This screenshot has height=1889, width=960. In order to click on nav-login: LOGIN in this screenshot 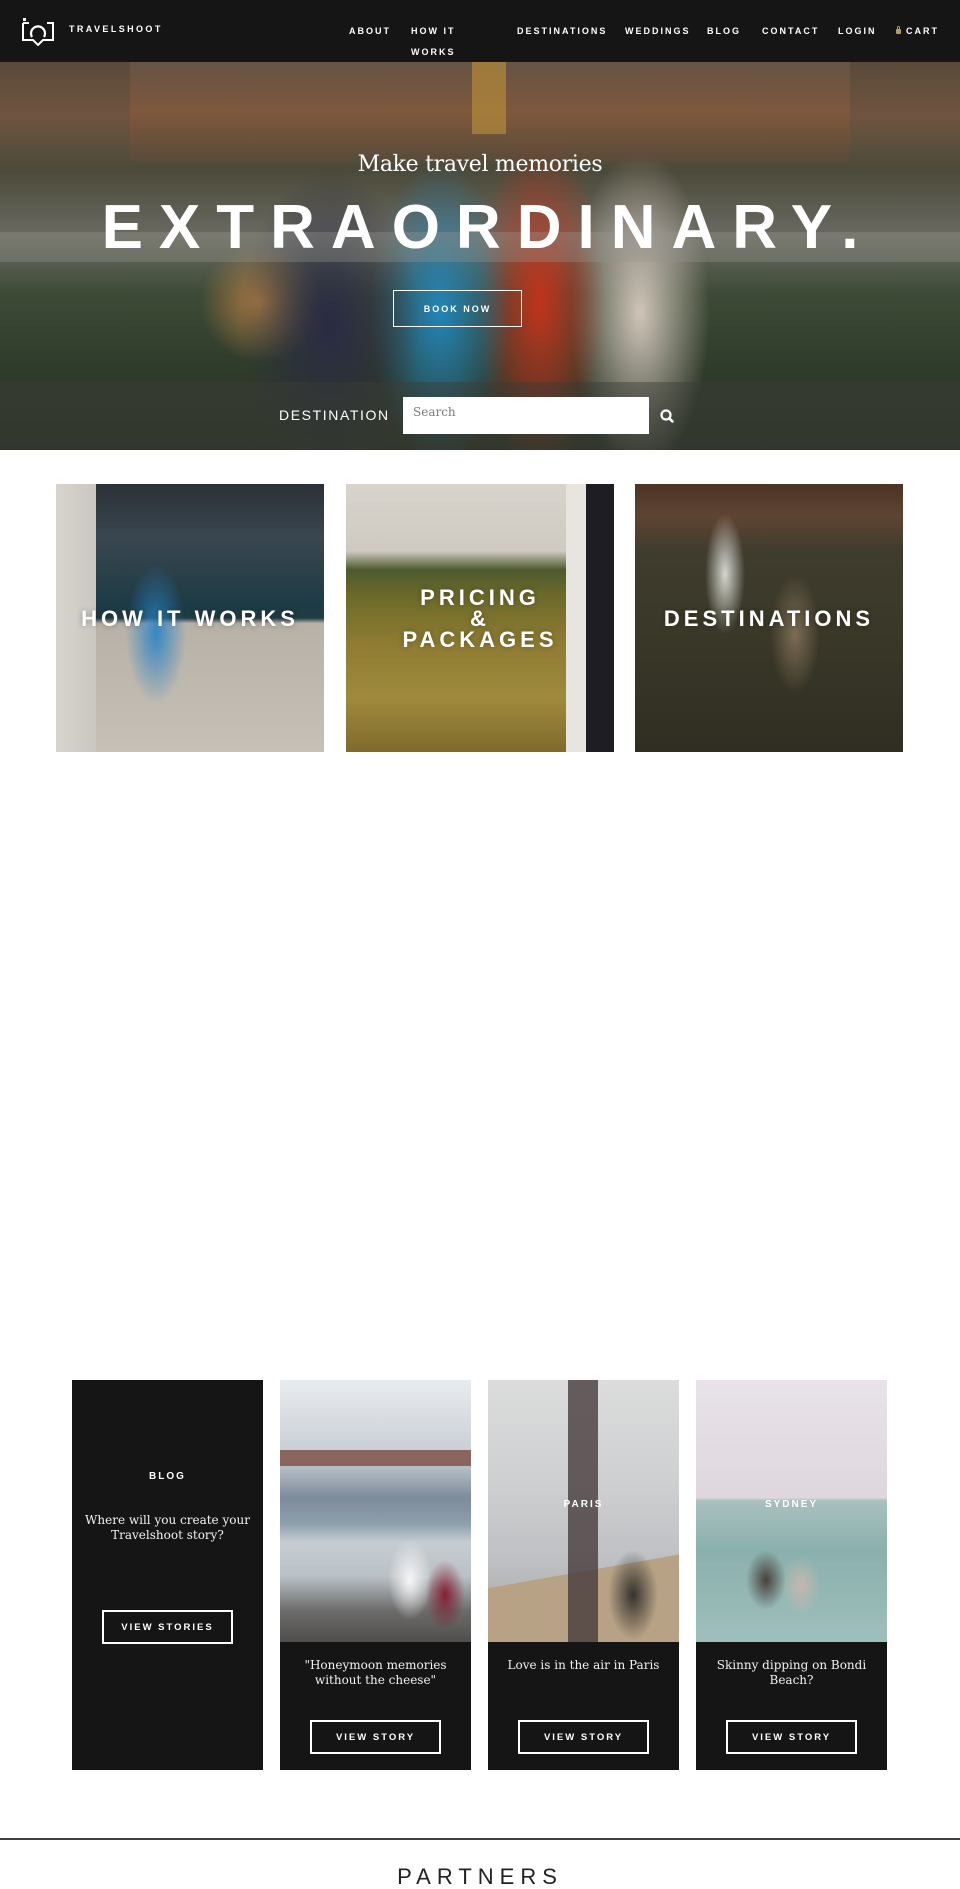, I will do `click(857, 31)`.